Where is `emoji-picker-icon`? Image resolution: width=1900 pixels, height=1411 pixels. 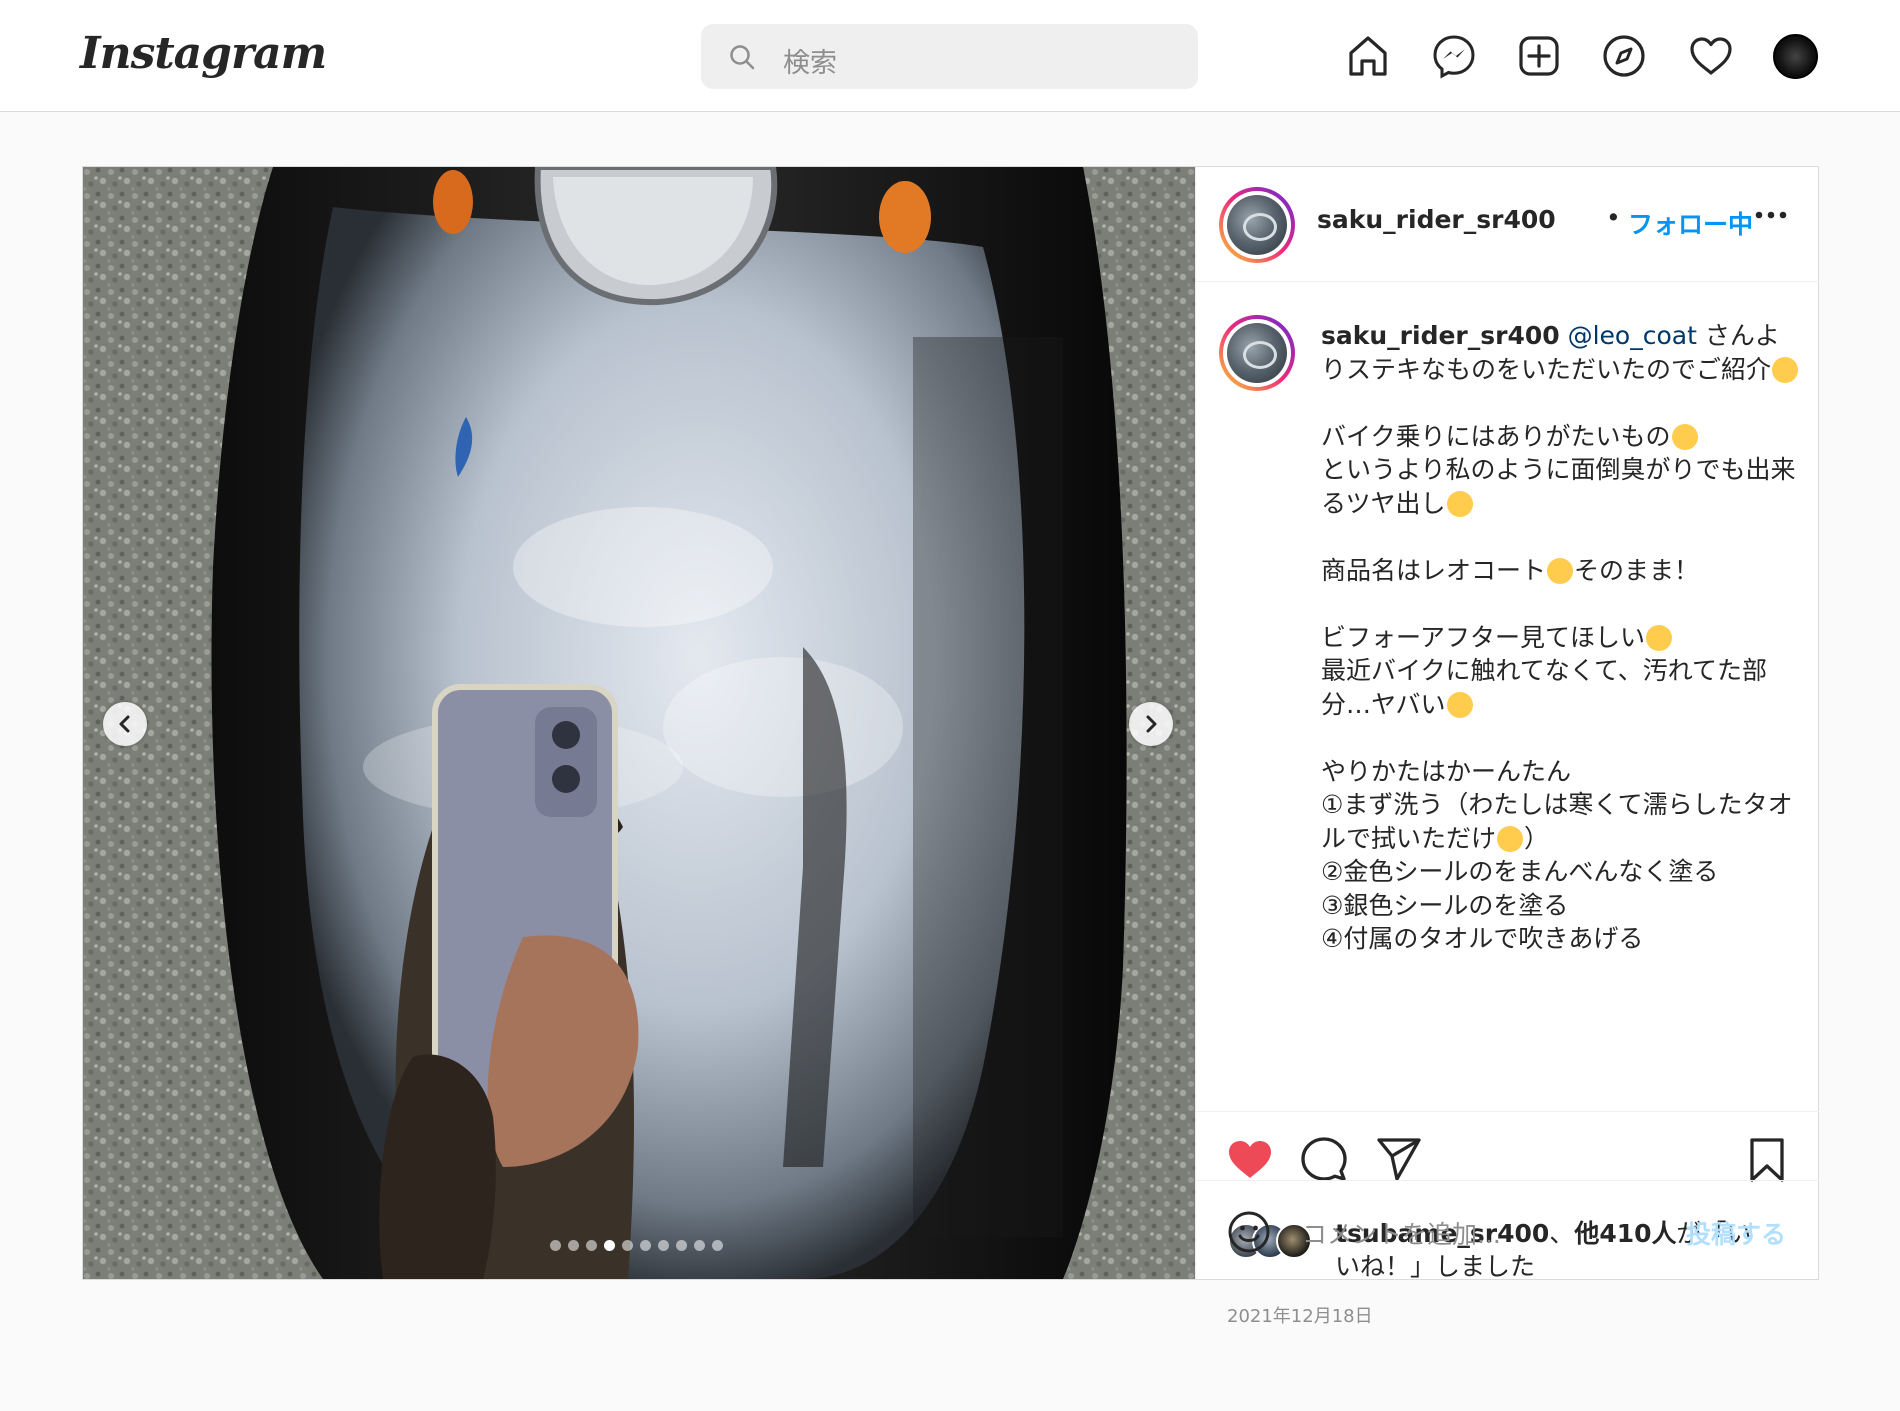
emoji-picker-icon is located at coordinates (1249, 1232).